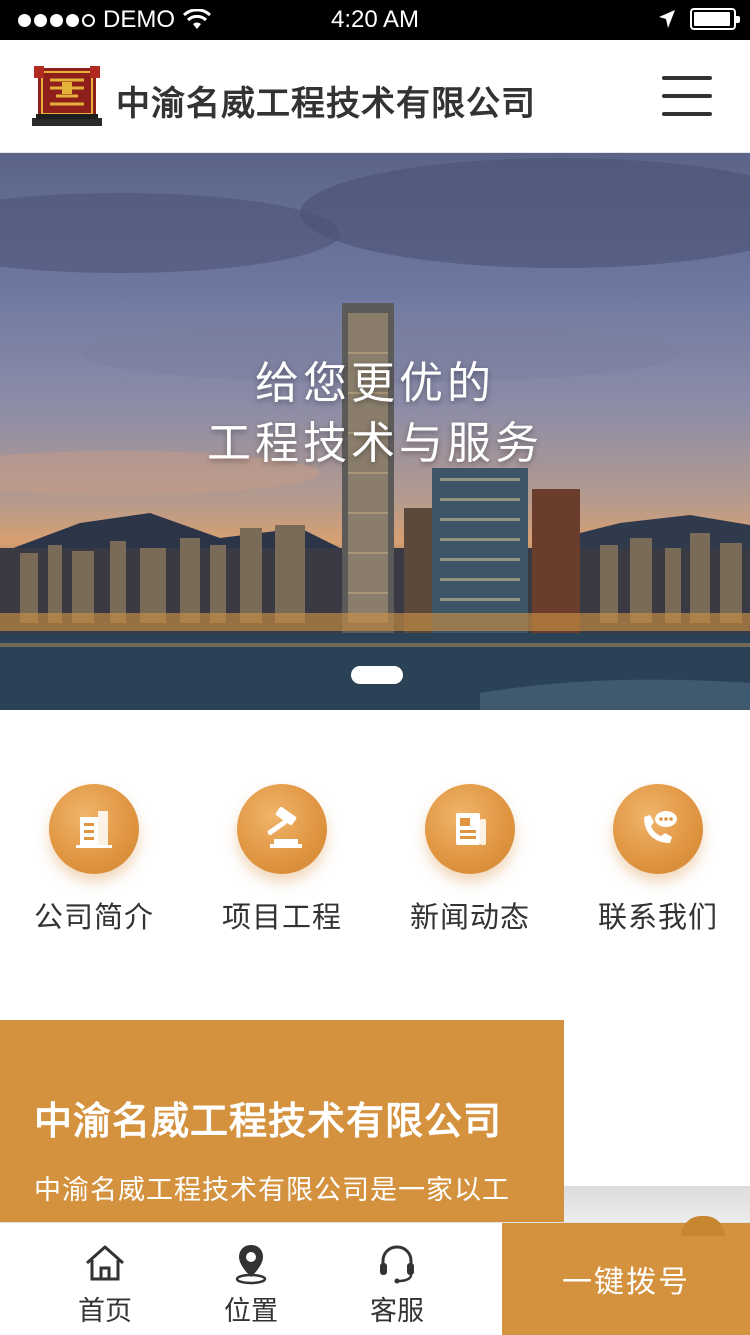  I want to click on quick-nav-label: 公司简介, so click(93, 917).